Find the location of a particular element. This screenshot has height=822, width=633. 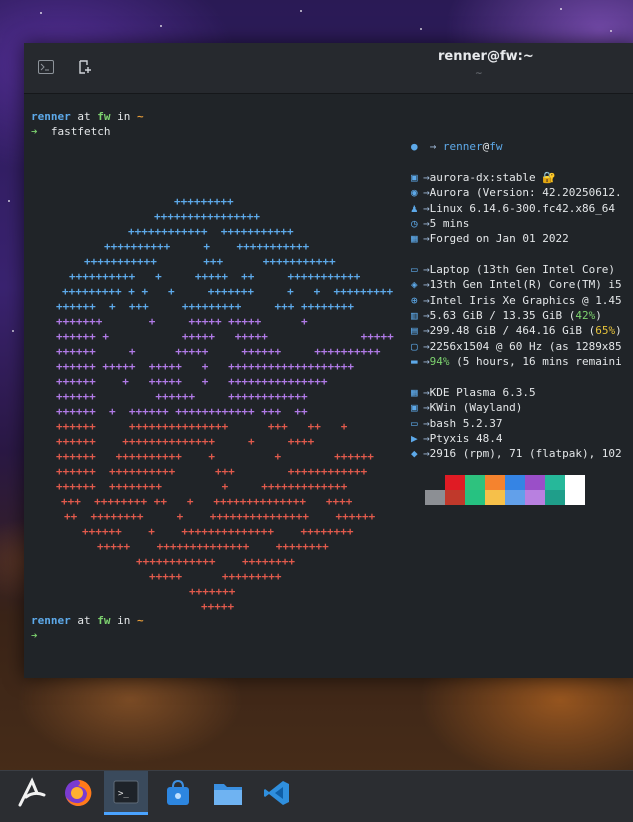

firefox-icon is located at coordinates (78, 792).